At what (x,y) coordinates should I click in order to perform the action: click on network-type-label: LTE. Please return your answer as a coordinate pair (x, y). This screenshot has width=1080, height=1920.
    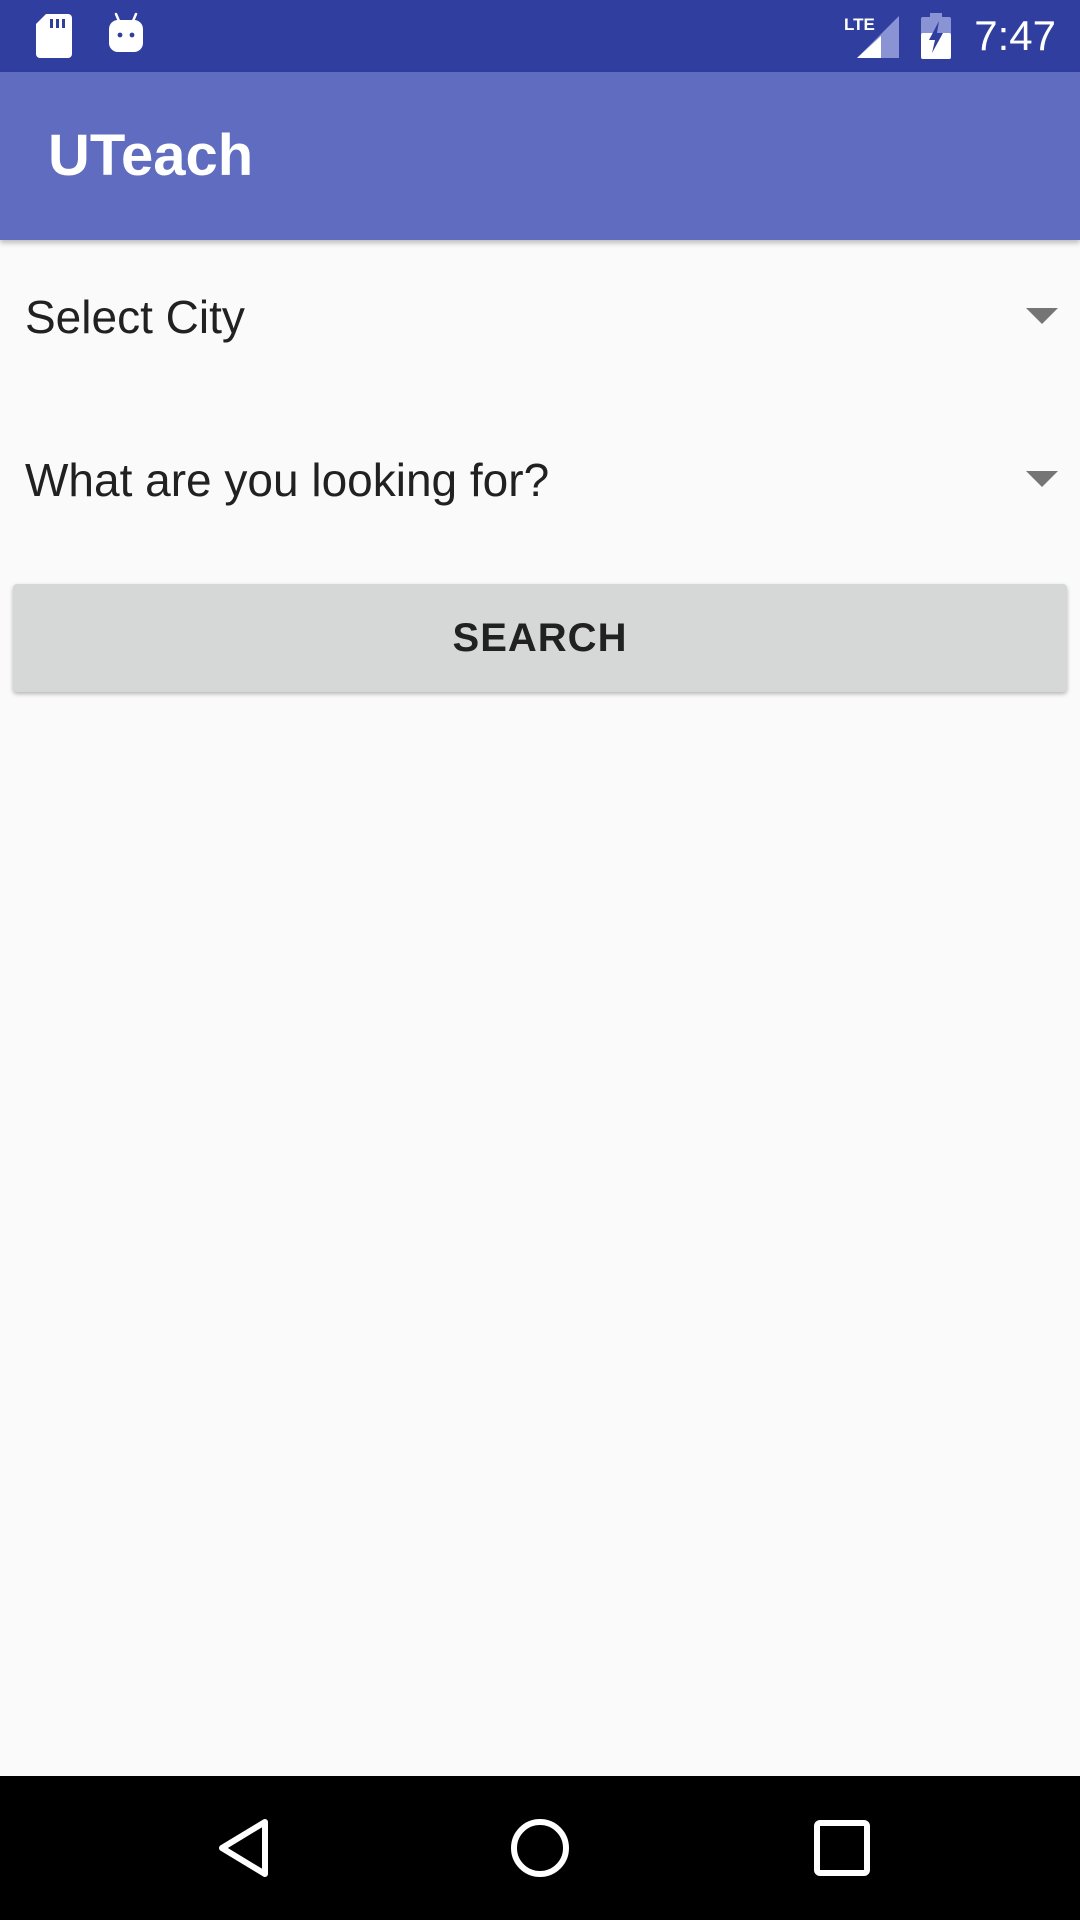
    Looking at the image, I should click on (859, 24).